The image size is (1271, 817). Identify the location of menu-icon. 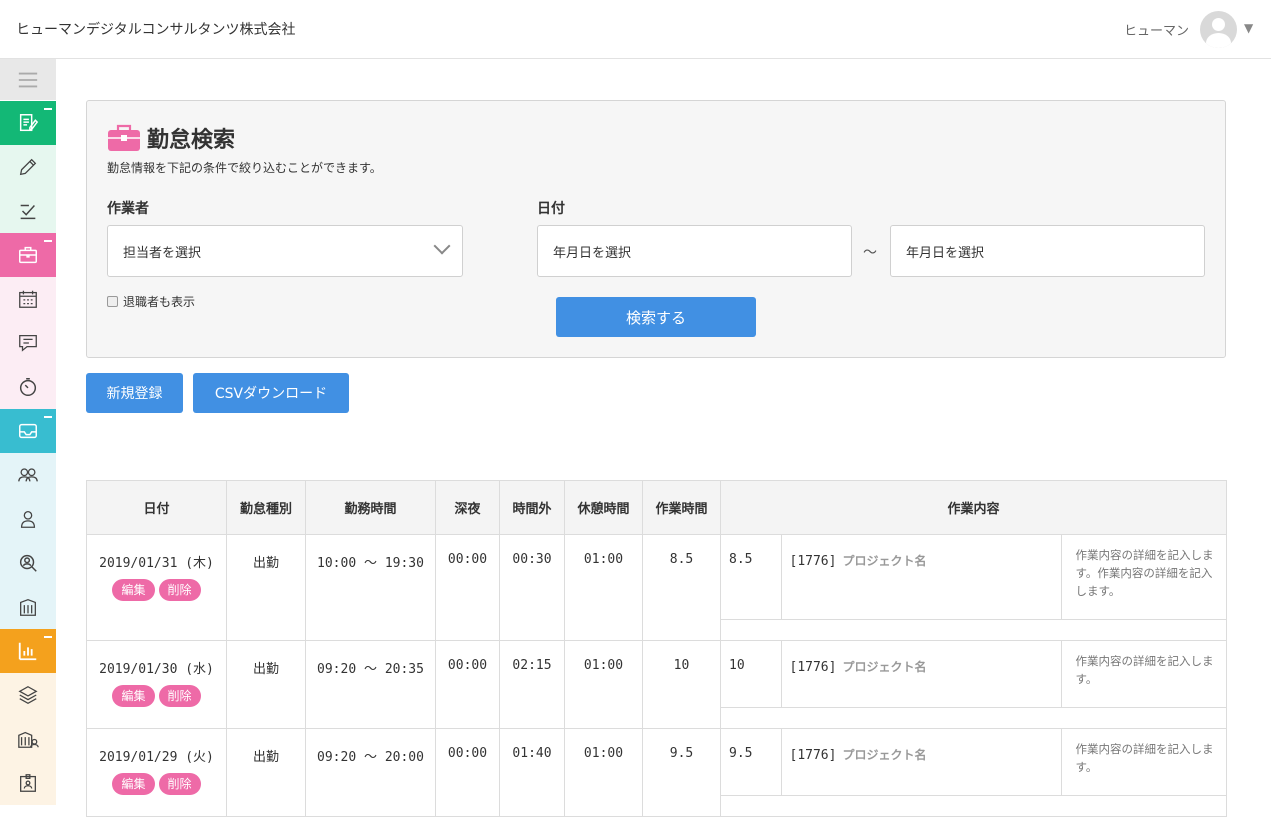
(28, 79).